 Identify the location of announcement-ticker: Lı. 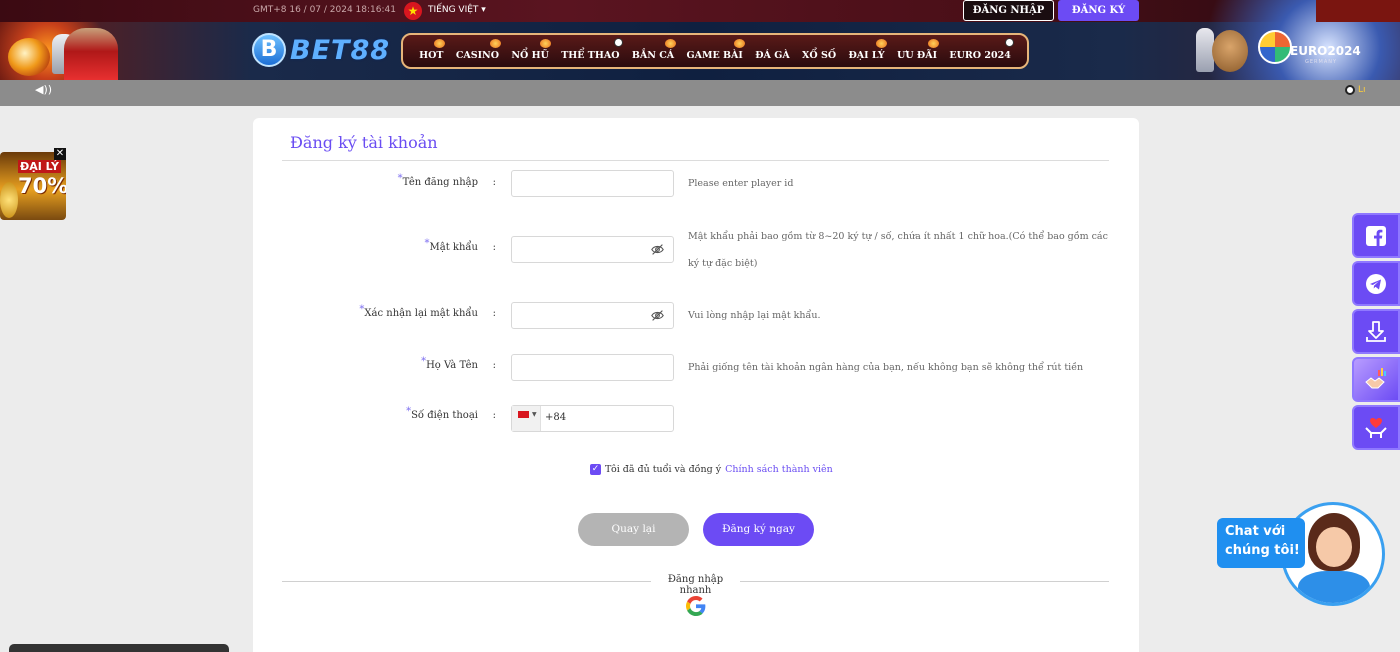
(1355, 90).